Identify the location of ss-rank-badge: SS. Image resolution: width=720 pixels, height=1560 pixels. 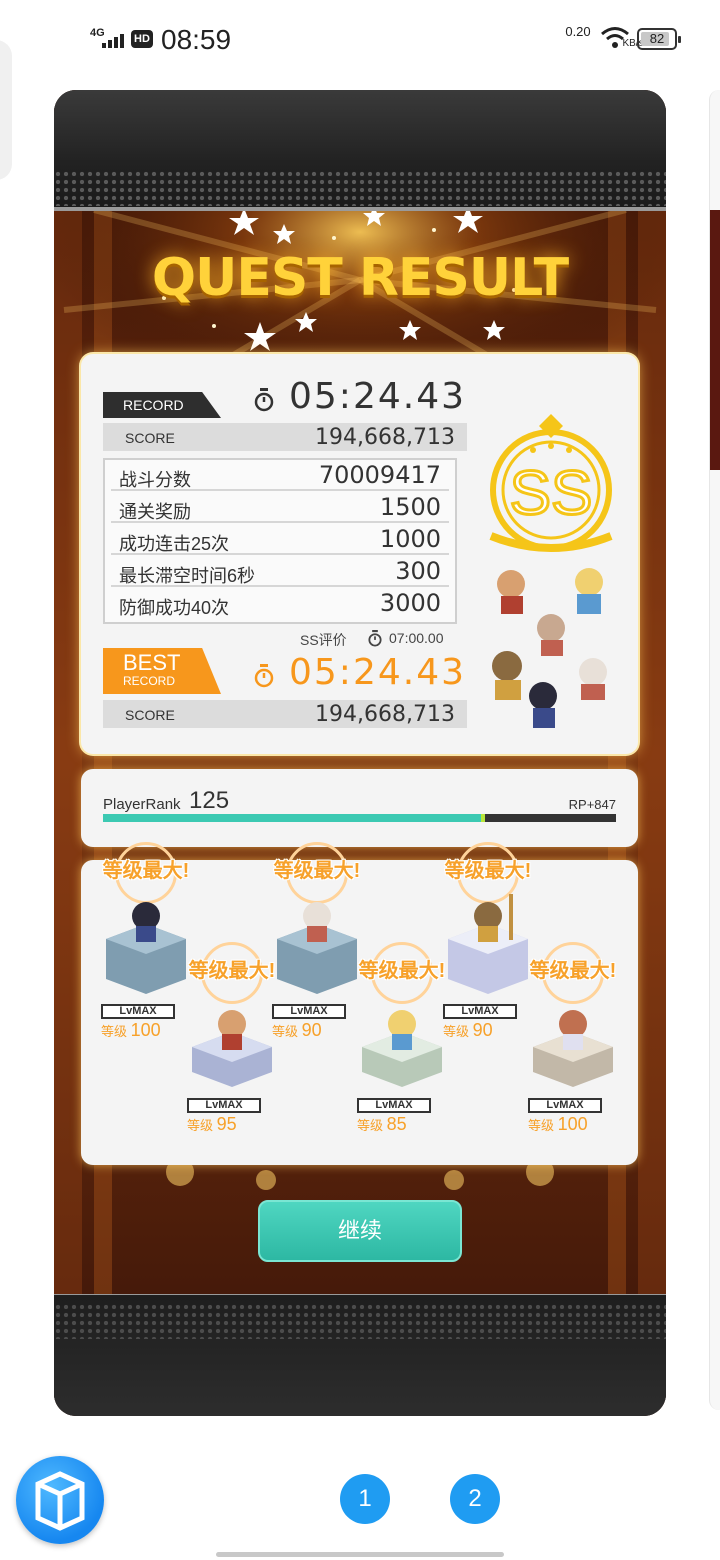
(551, 483).